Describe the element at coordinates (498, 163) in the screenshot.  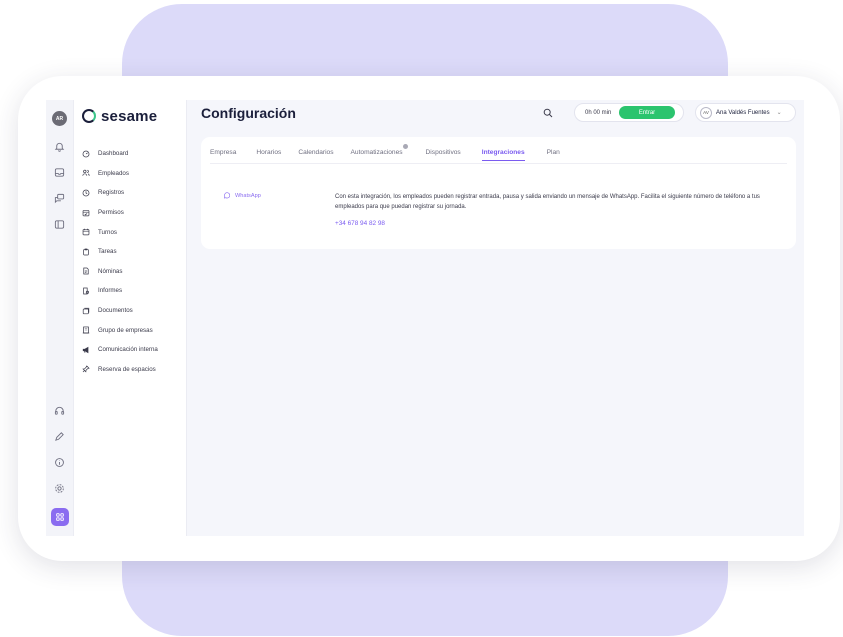
I see `tabs-divider` at that location.